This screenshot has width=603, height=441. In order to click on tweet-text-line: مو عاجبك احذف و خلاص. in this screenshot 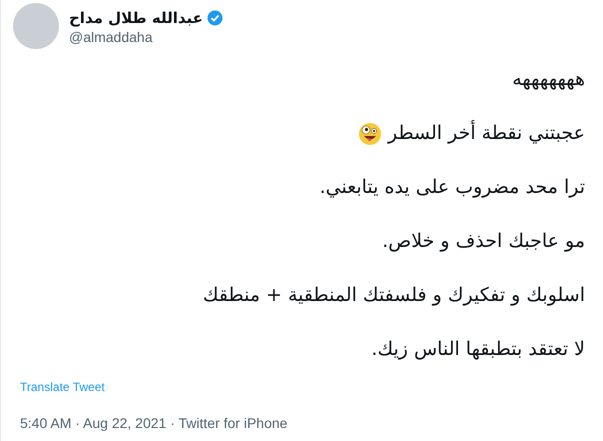, I will do `click(483, 241)`.